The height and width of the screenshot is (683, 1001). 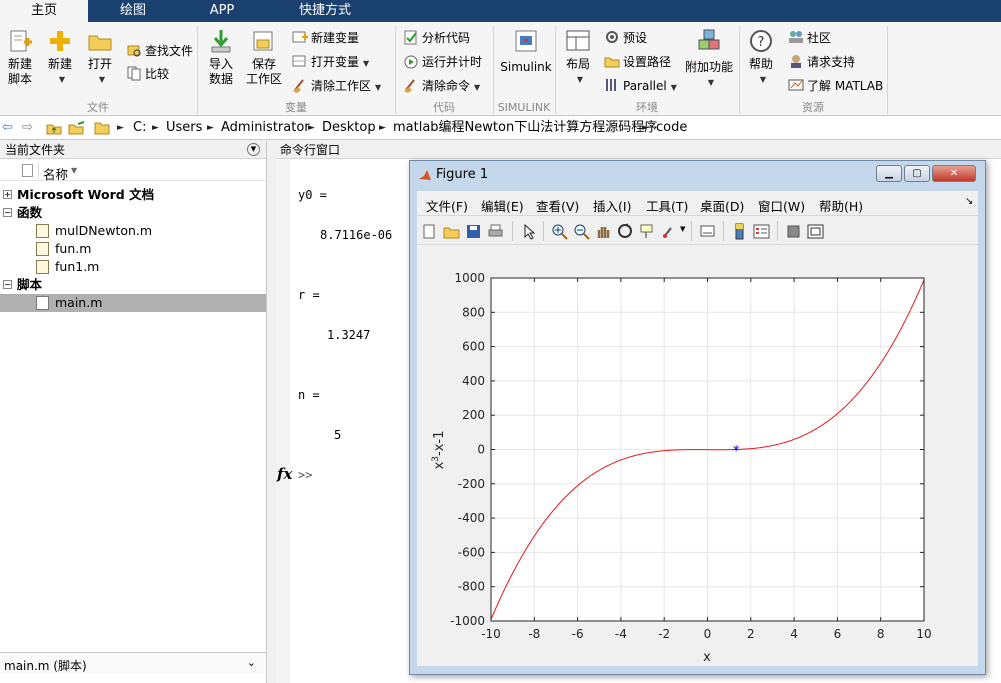 What do you see at coordinates (841, 205) in the screenshot?
I see `menu-help: 帮助(H)` at bounding box center [841, 205].